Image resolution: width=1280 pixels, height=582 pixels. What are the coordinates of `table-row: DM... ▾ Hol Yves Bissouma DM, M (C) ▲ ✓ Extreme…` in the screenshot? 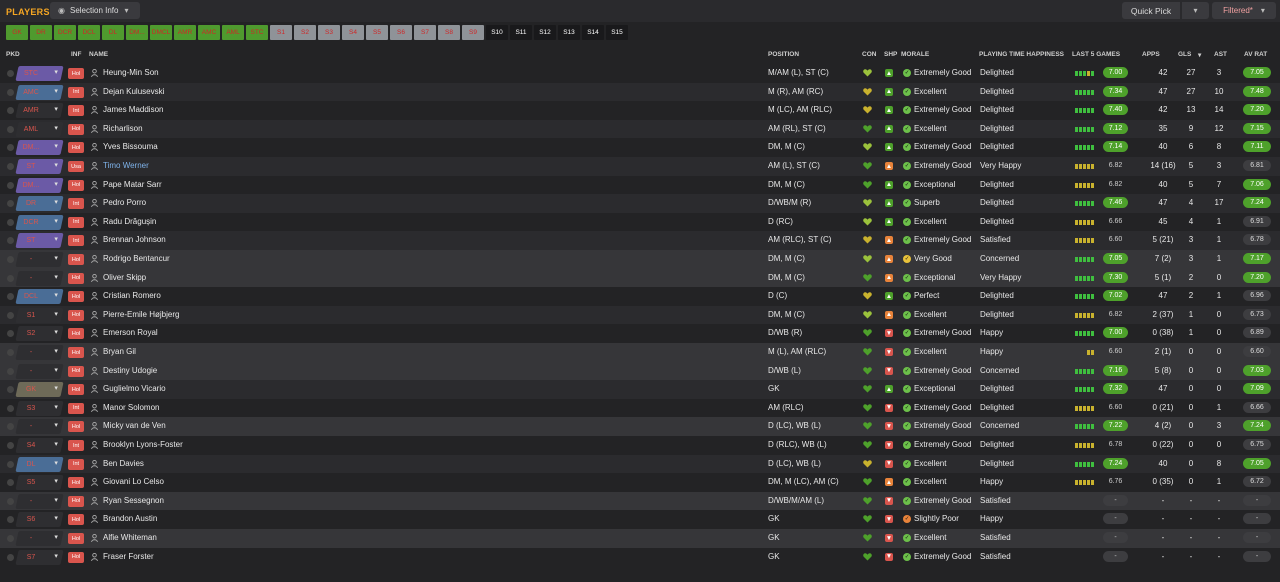 It's located at (640, 147).